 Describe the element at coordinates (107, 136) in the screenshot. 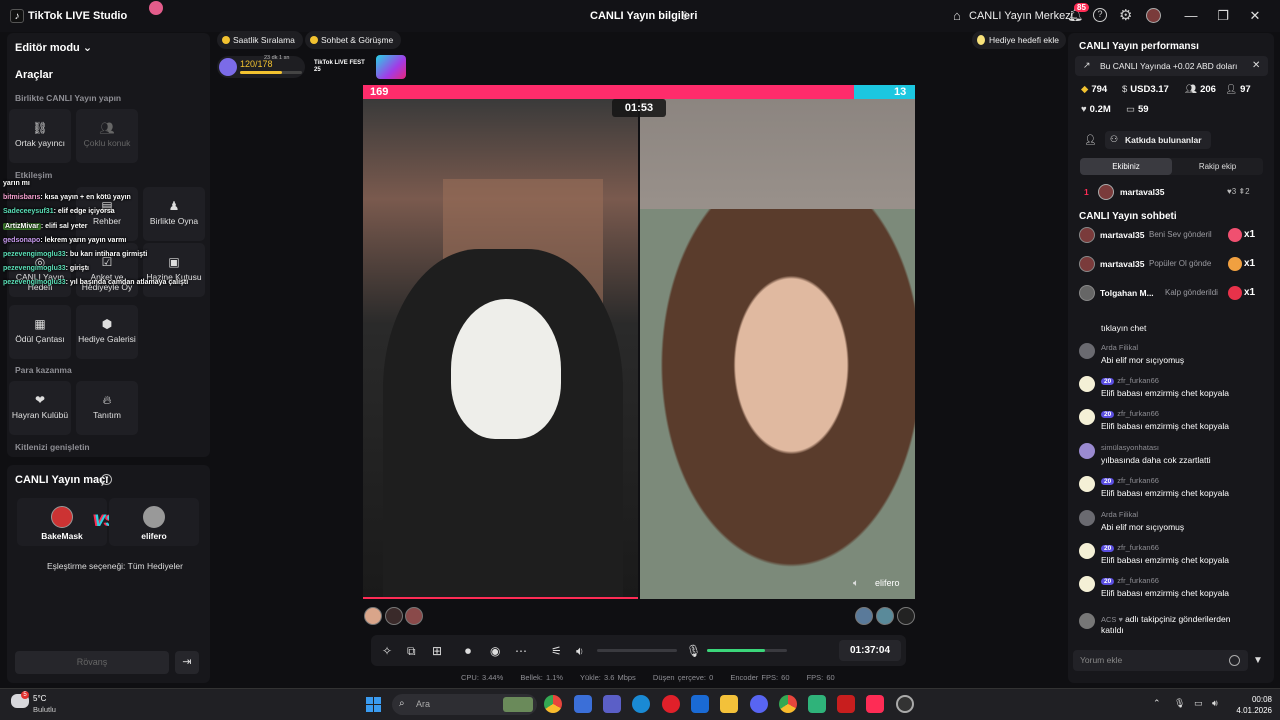

I see `multi-guest-button: 👥︎ Çoklu konuk` at that location.